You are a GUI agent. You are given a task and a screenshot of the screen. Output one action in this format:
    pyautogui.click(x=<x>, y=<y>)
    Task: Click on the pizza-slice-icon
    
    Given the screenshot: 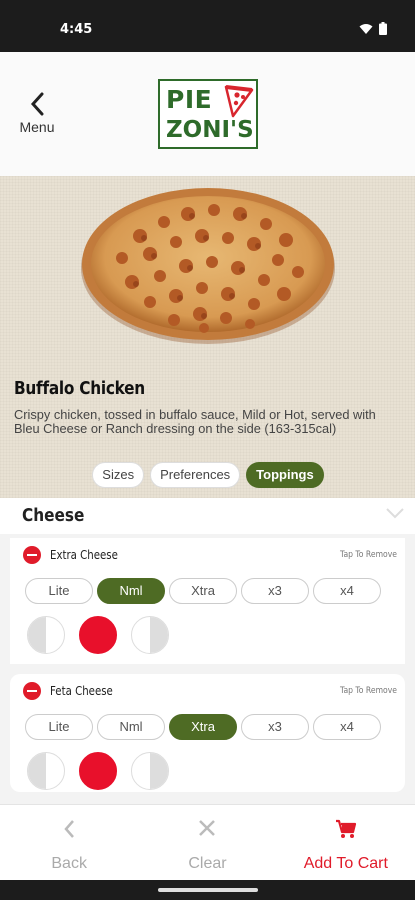 What is the action you would take?
    pyautogui.click(x=239, y=101)
    